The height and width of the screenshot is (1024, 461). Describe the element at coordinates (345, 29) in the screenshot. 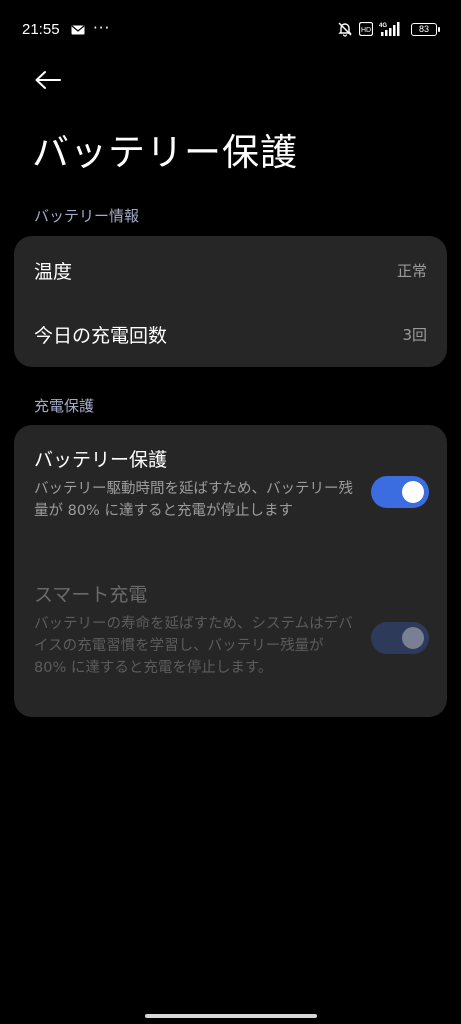

I see `mute-bell-icon` at that location.